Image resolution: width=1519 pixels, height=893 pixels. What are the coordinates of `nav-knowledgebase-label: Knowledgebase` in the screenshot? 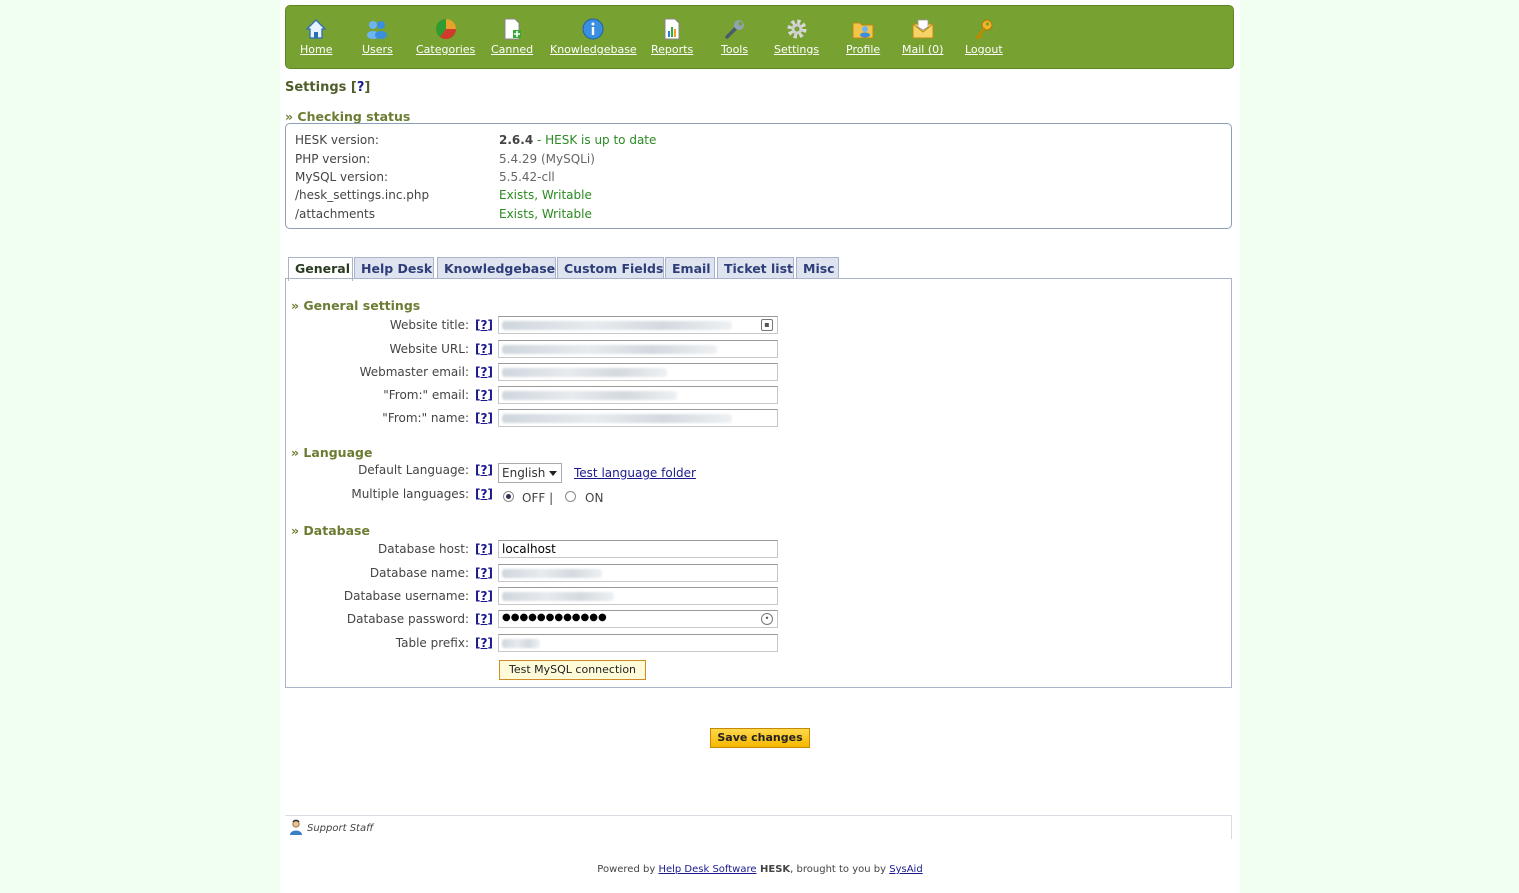 It's located at (593, 49).